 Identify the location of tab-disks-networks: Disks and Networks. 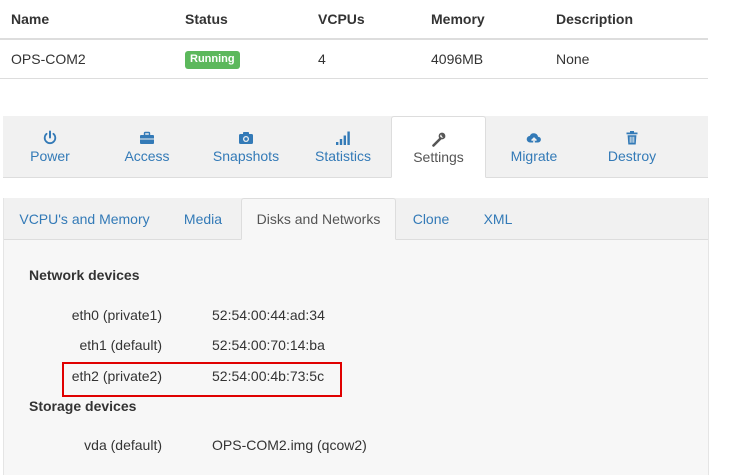
(318, 219).